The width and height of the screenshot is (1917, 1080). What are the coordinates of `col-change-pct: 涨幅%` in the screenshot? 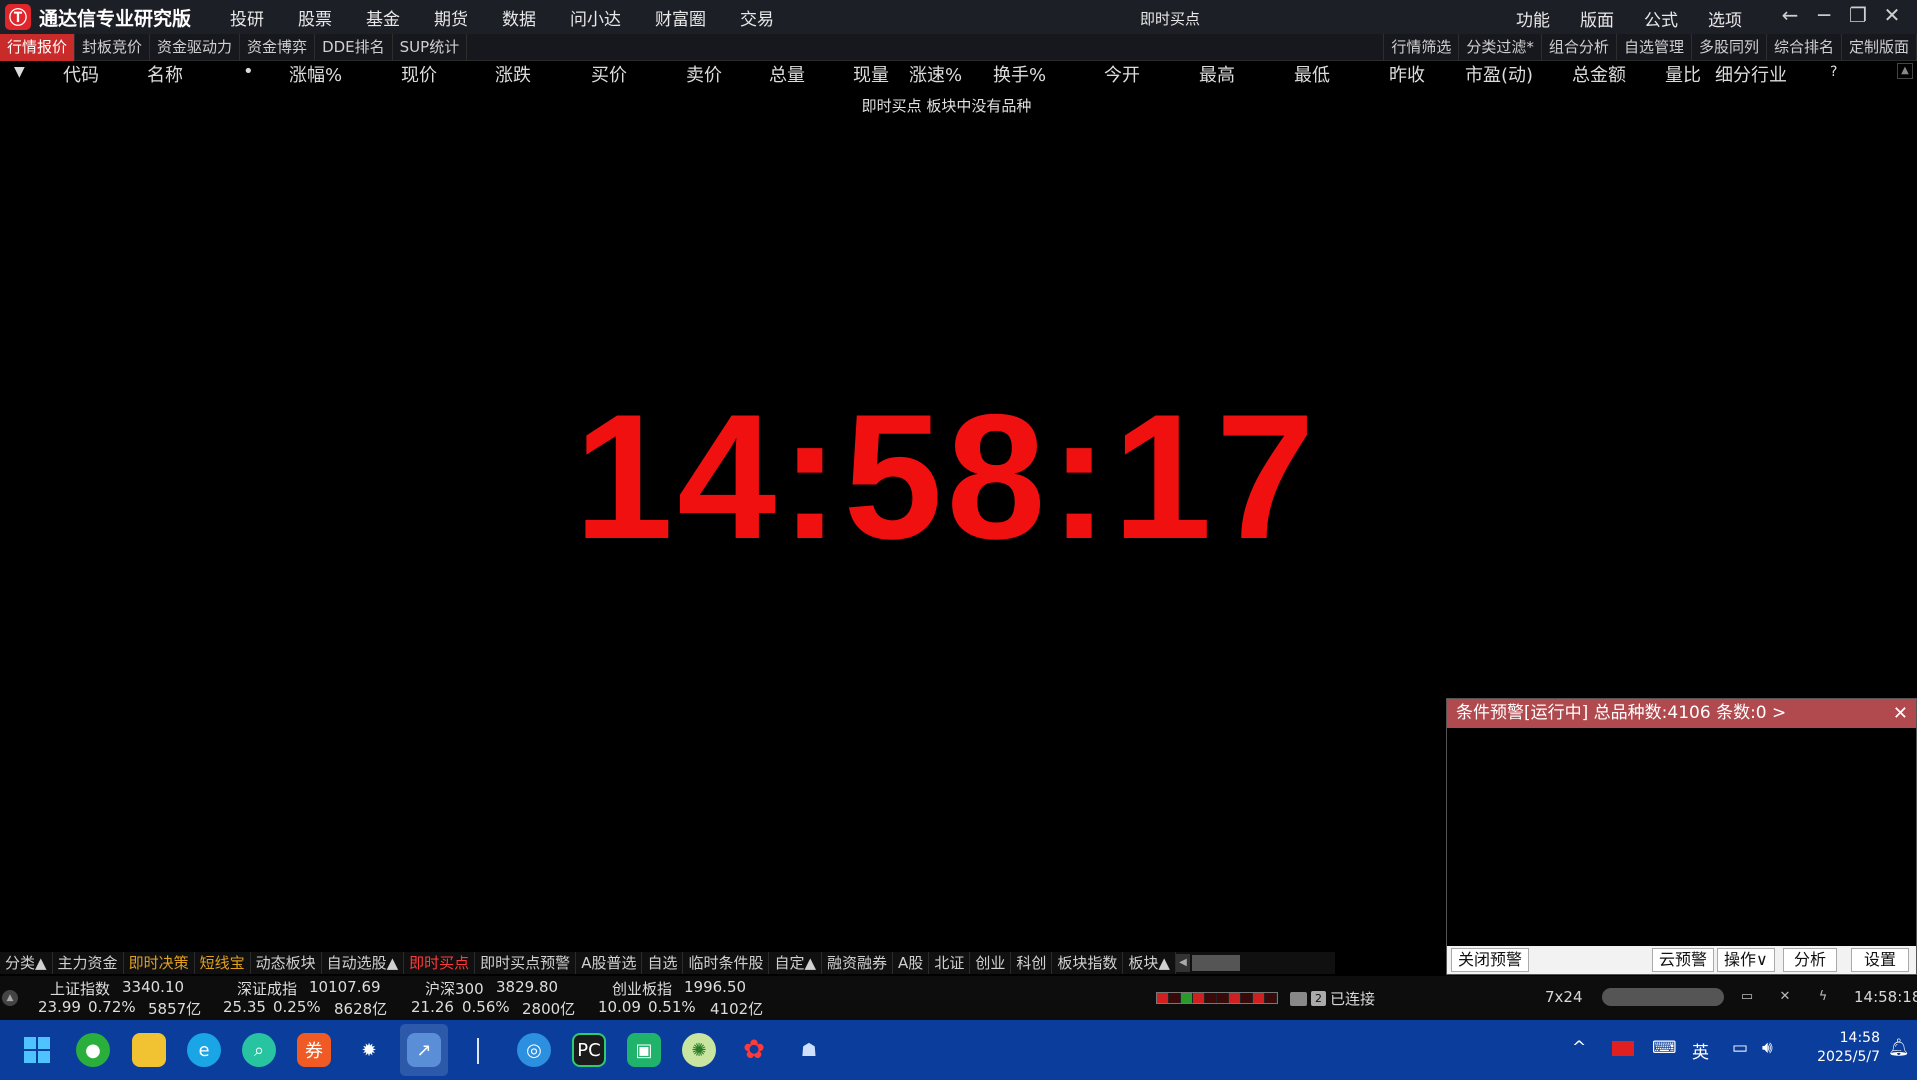 It's located at (315, 74).